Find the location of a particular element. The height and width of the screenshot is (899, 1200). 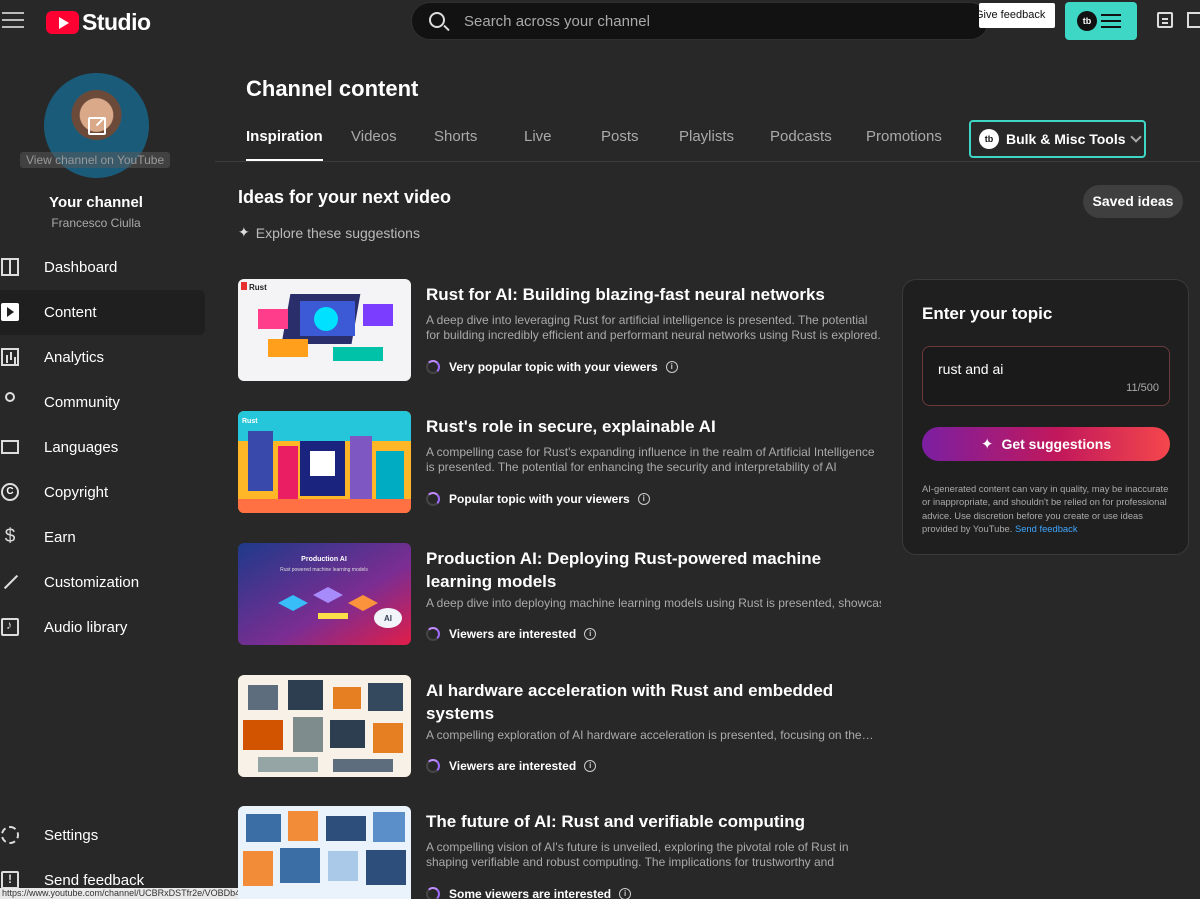

idea-popularity: Very popular topic with your viewers i is located at coordinates (552, 367).